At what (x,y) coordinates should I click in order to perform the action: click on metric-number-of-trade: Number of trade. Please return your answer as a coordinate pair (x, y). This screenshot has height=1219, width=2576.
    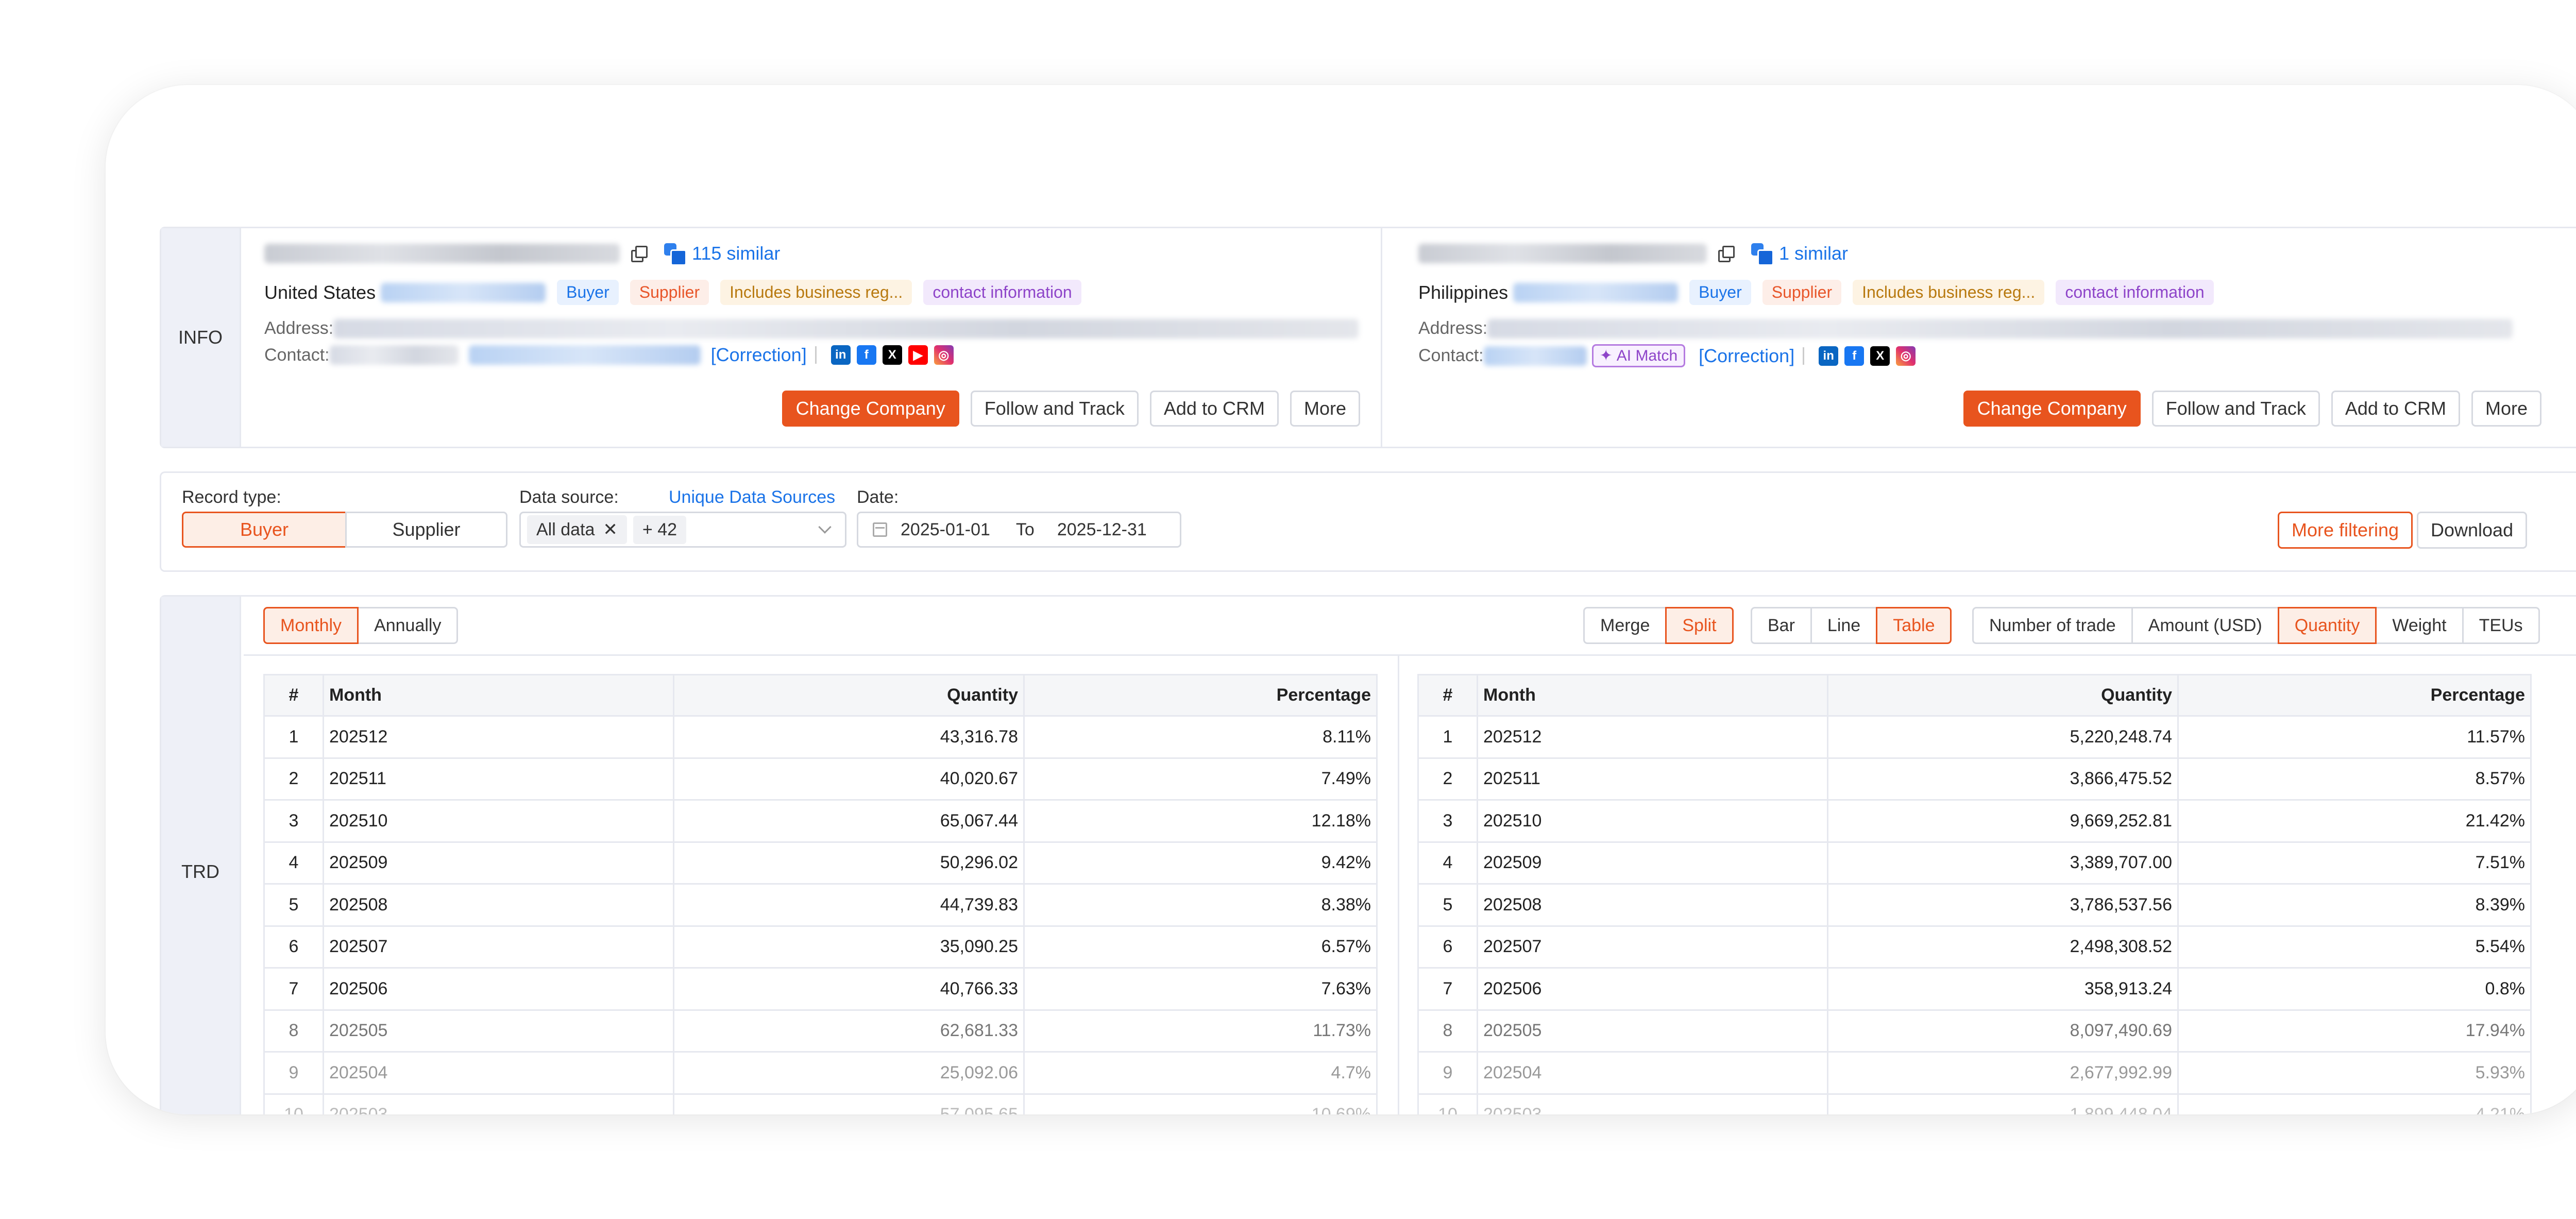
    Looking at the image, I should click on (2052, 625).